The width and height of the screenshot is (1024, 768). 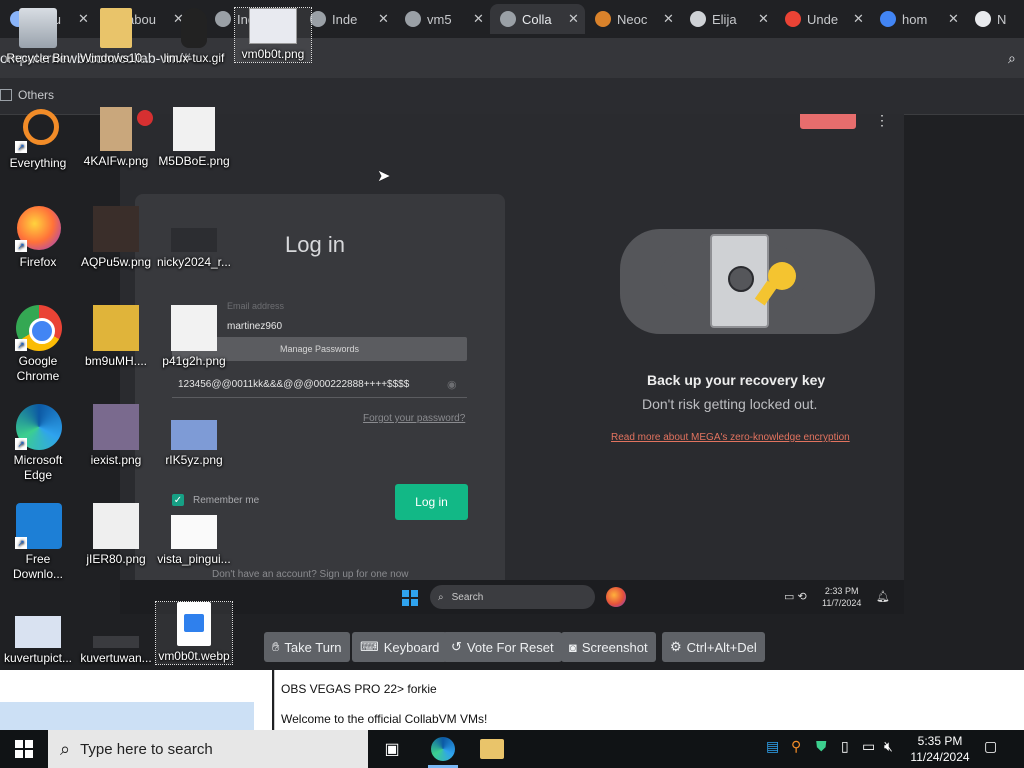 What do you see at coordinates (38, 139) in the screenshot?
I see `desktop-icon-everything: ↗ Everything` at bounding box center [38, 139].